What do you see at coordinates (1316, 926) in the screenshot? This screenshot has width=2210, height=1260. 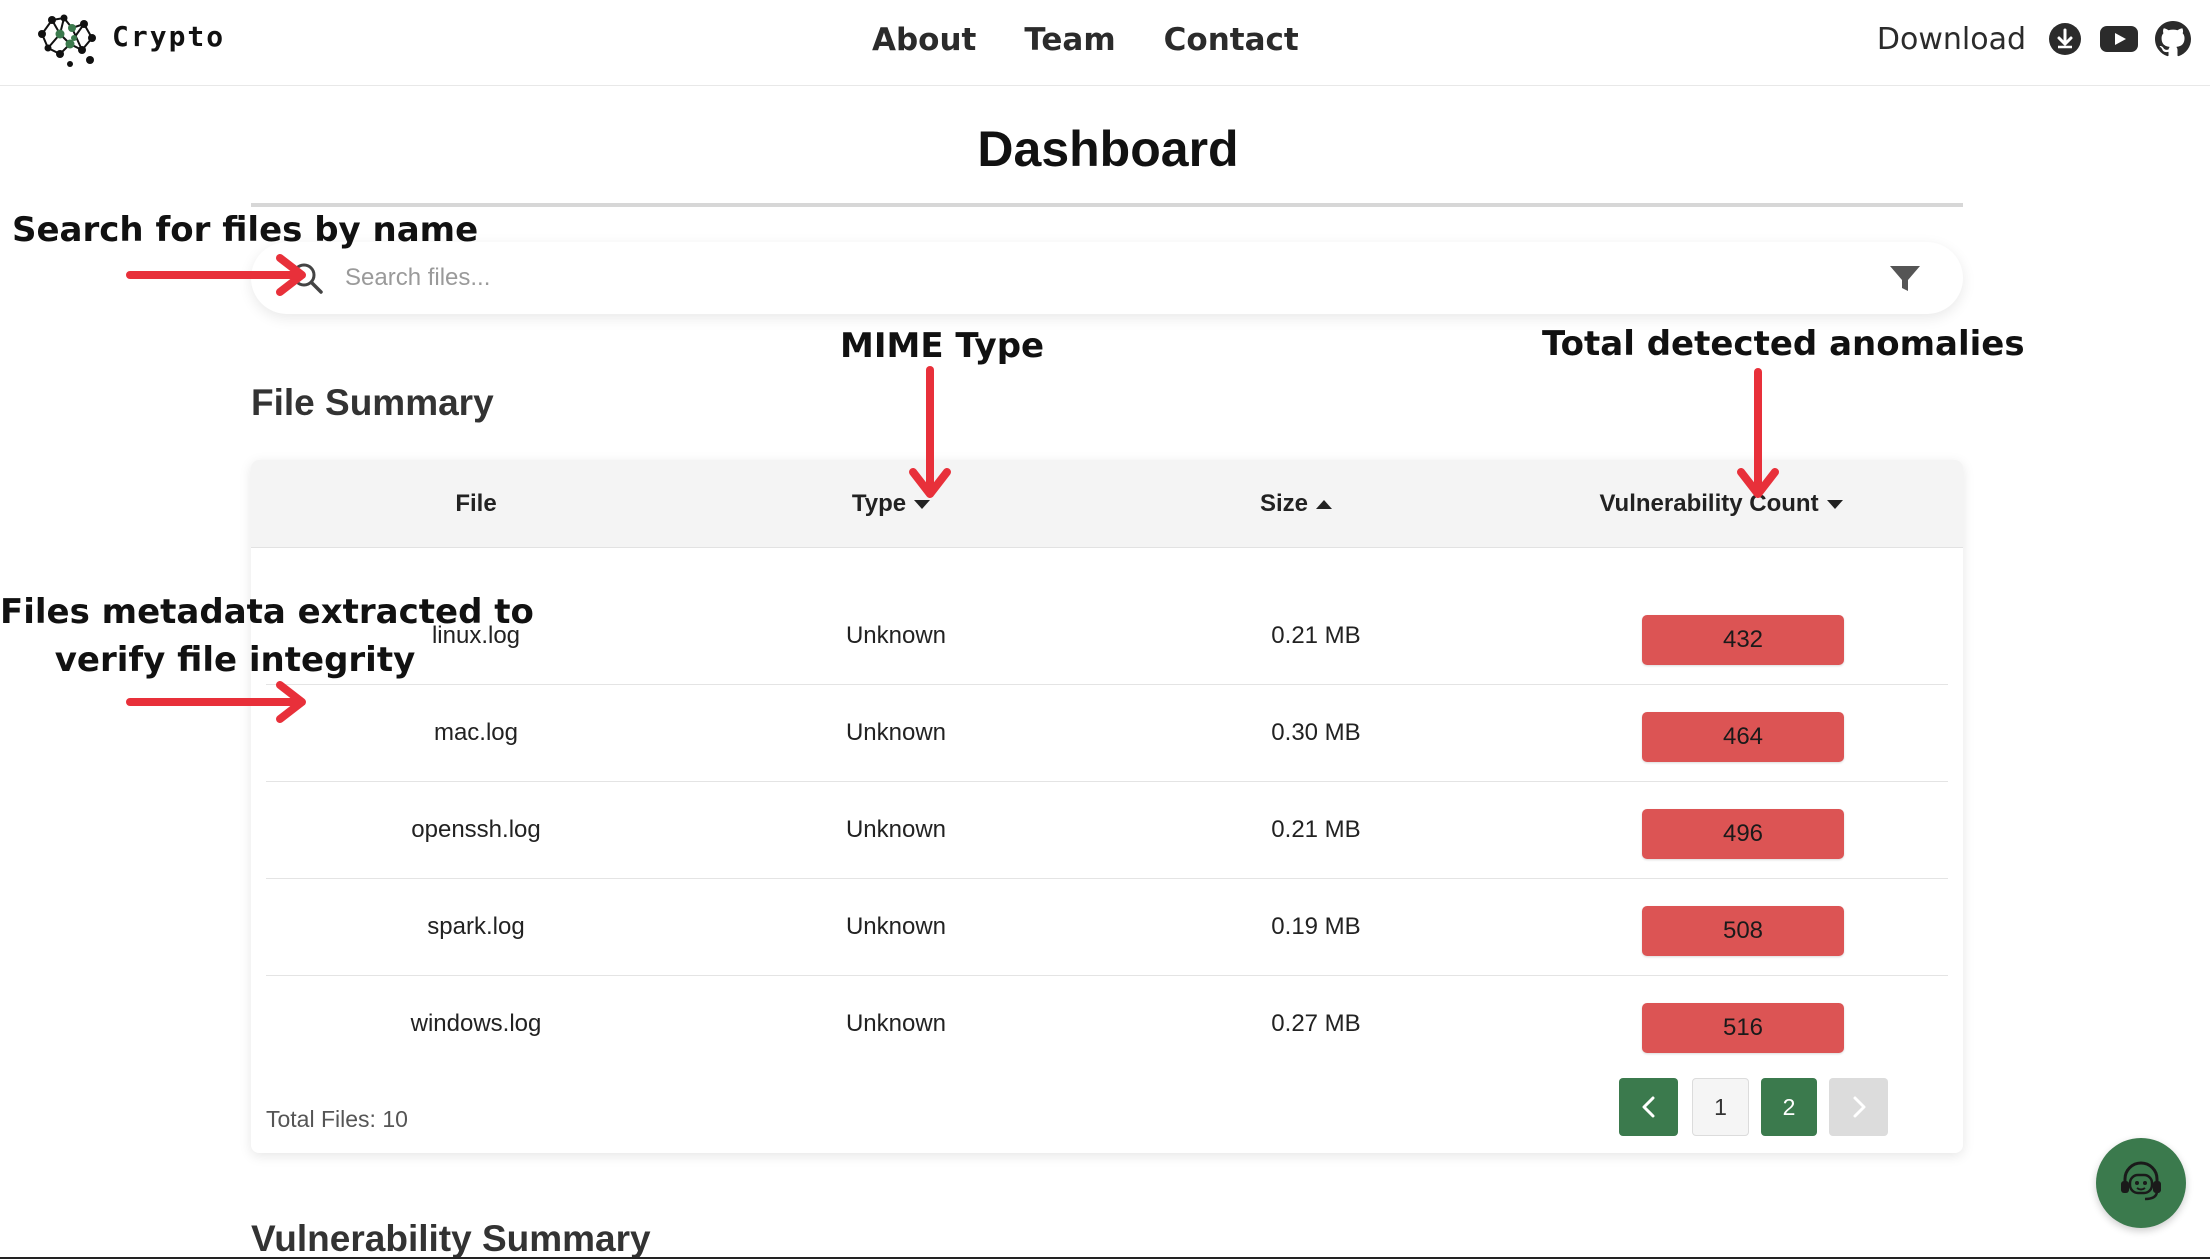 I see `file-size: 0.19 MB` at bounding box center [1316, 926].